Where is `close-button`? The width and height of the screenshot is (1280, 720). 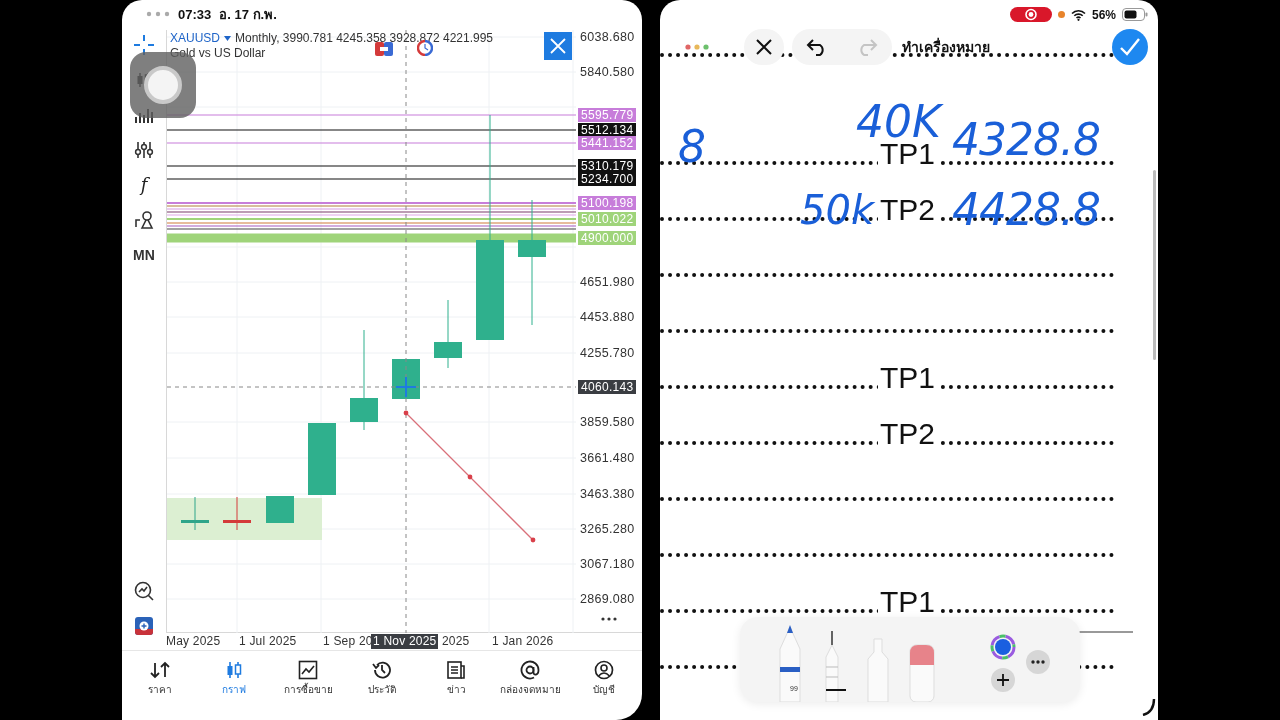
close-button is located at coordinates (764, 47).